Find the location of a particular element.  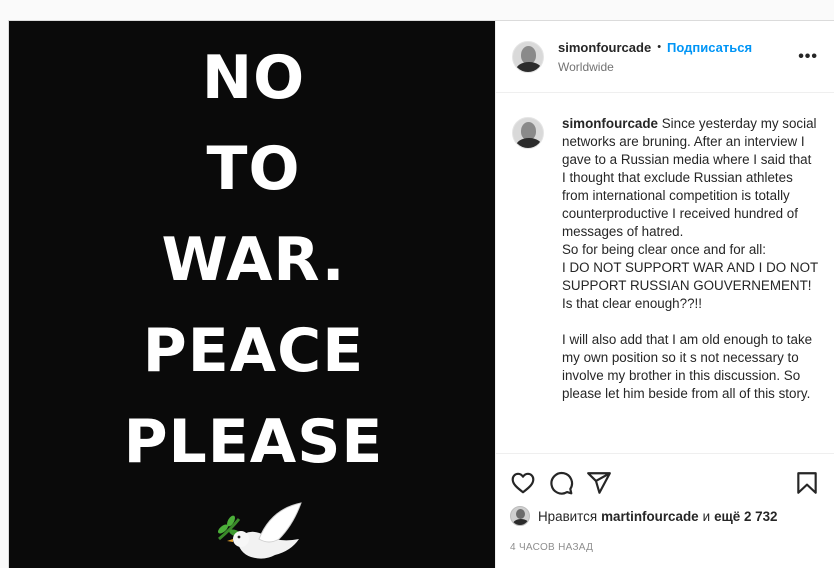

liker-avatar is located at coordinates (520, 516).